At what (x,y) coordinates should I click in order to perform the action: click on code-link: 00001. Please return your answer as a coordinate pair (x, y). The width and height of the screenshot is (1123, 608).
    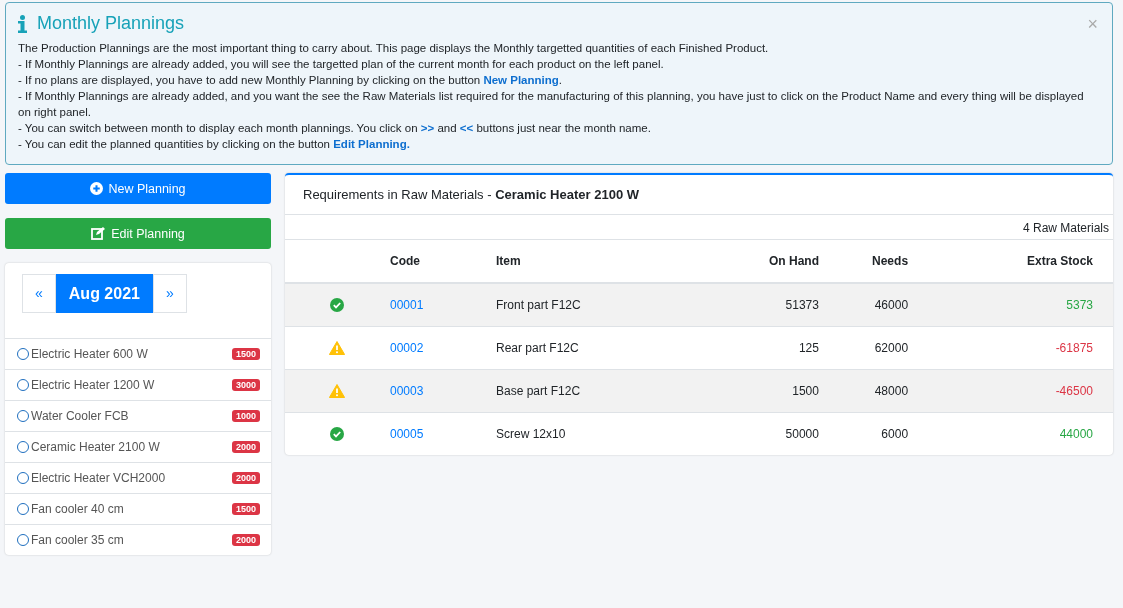
    Looking at the image, I should click on (407, 305).